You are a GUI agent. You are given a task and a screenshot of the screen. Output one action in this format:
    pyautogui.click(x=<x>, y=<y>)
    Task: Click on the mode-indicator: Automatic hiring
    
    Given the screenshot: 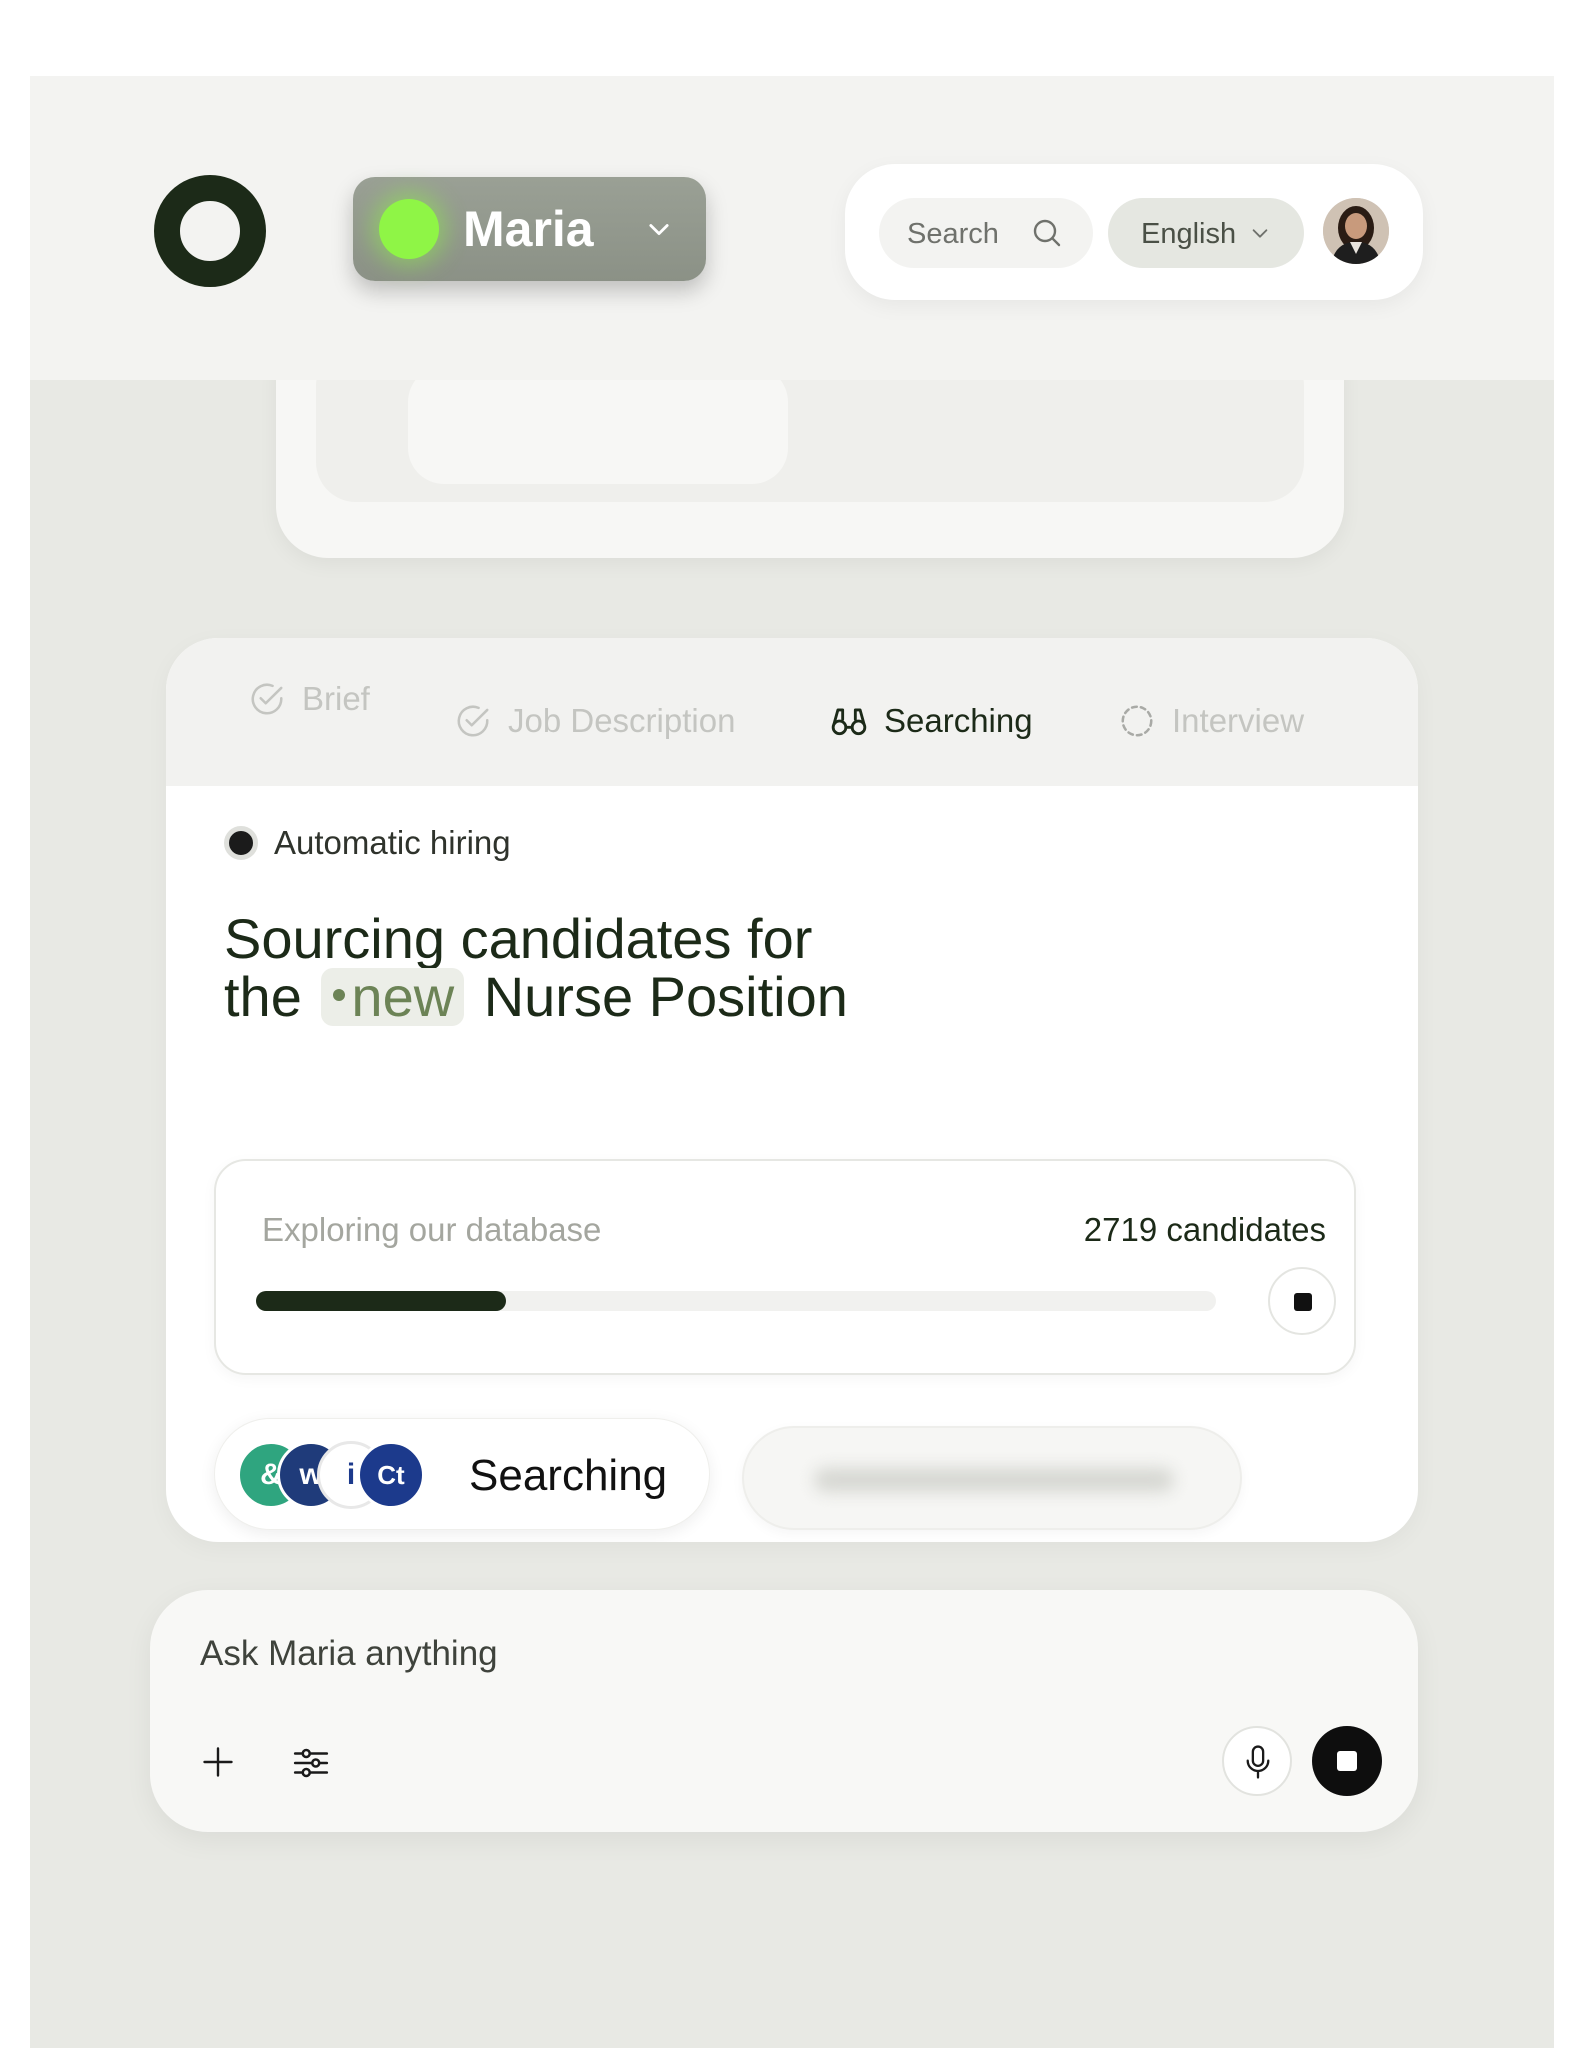 What is the action you would take?
    pyautogui.click(x=367, y=843)
    